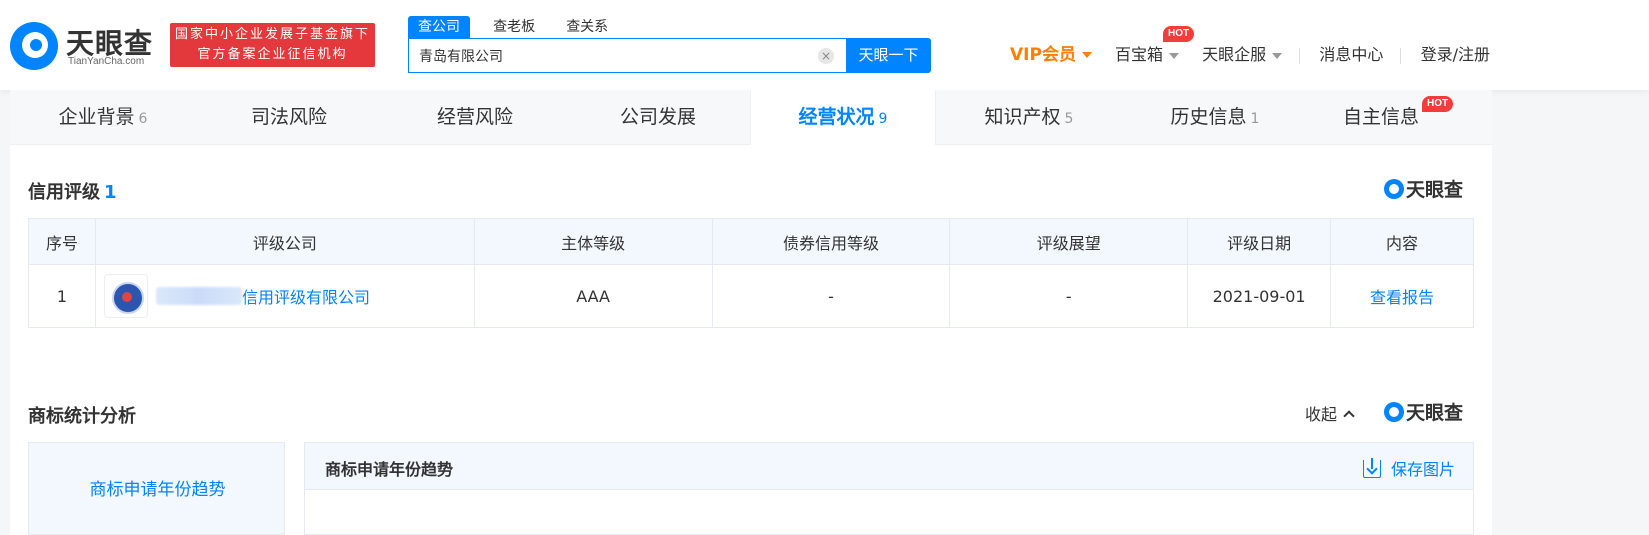  What do you see at coordinates (831, 241) in the screenshot?
I see `column-header: 债券信用等级` at bounding box center [831, 241].